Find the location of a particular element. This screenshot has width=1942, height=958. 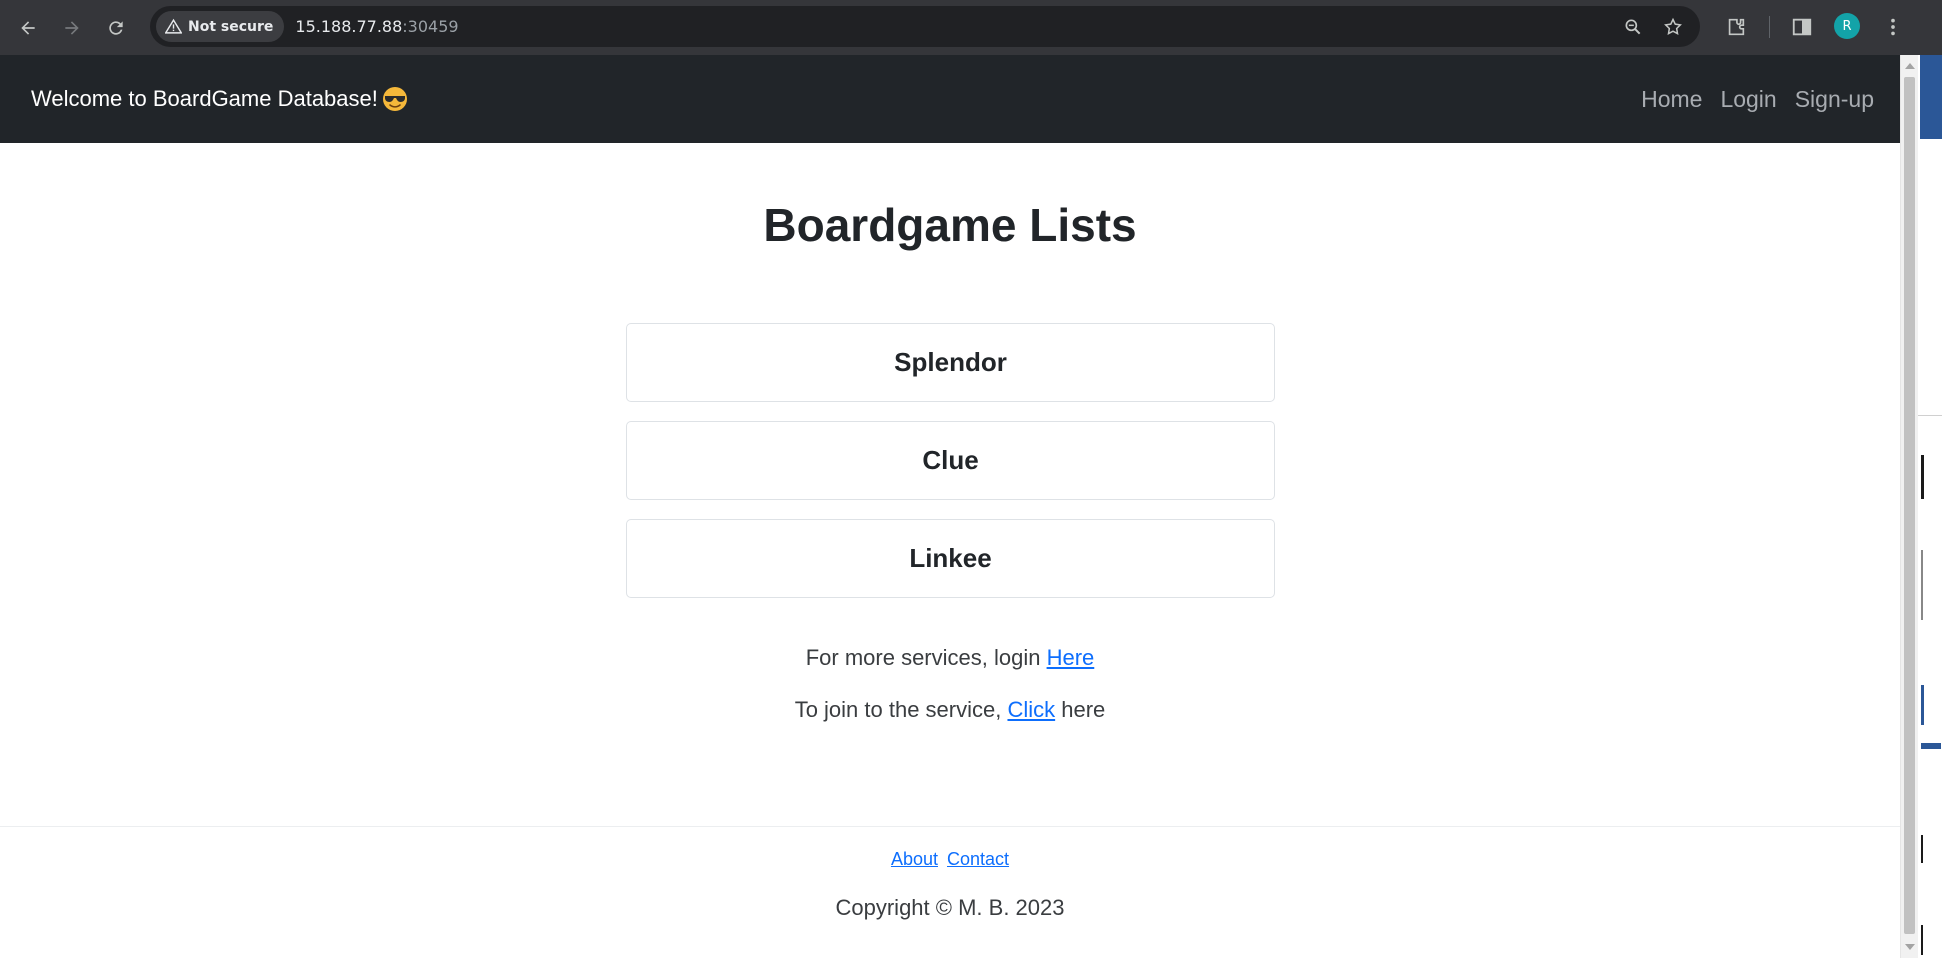

adjacent-window-header is located at coordinates (1931, 97).